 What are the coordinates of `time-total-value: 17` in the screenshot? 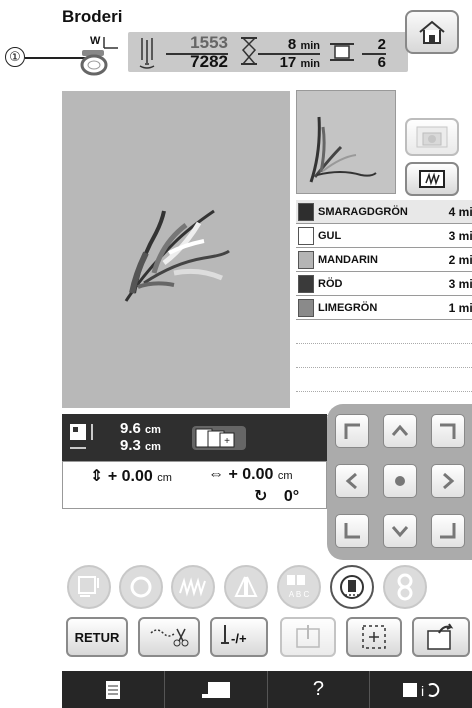 It's located at (288, 62).